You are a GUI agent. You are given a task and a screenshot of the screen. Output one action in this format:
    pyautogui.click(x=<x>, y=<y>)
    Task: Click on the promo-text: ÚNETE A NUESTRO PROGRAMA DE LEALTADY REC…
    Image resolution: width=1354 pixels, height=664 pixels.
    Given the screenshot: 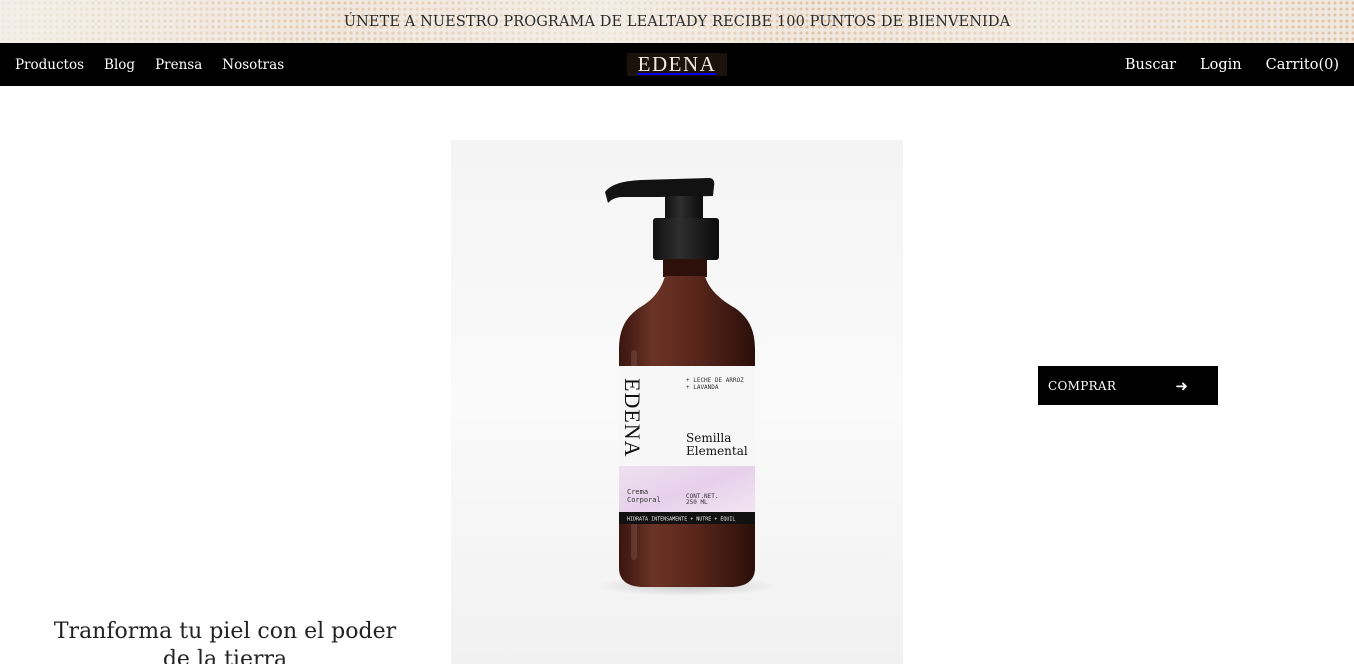 What is the action you would take?
    pyautogui.click(x=677, y=21)
    